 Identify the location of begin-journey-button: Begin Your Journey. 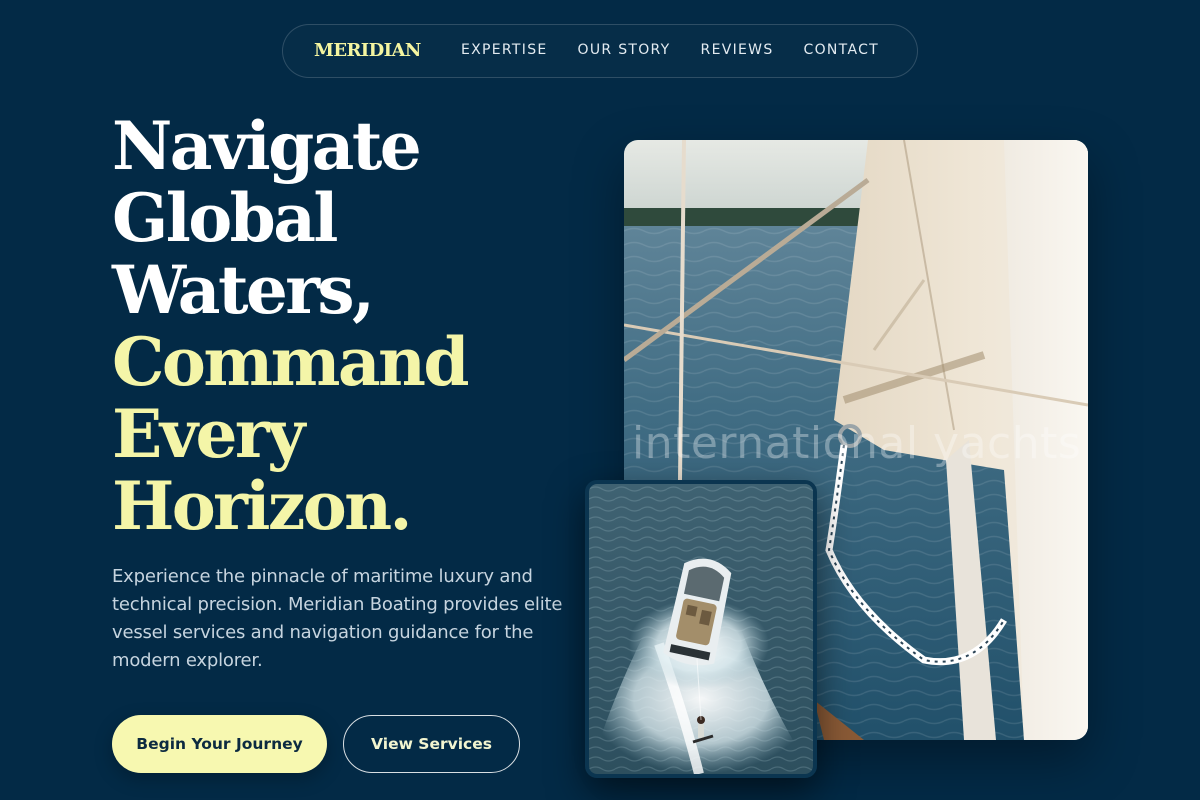
(219, 744).